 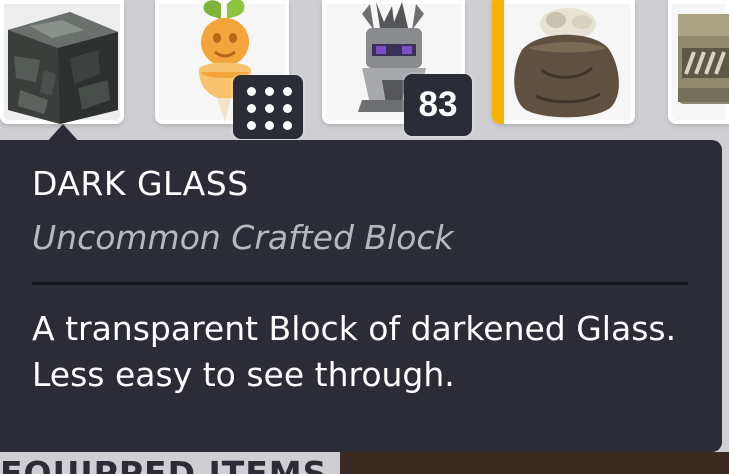 I want to click on quantity-badge: 83, so click(x=438, y=105).